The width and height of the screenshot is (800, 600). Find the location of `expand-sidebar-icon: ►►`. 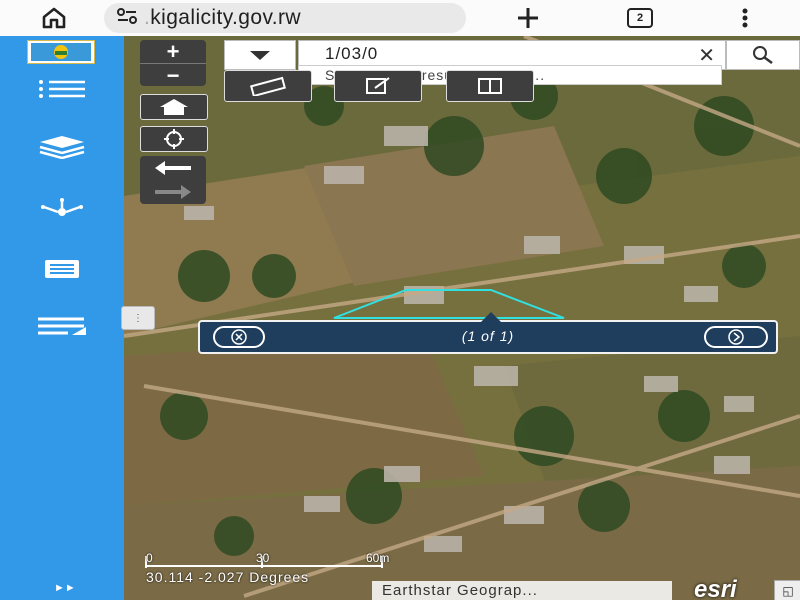

expand-sidebar-icon: ►► is located at coordinates (65, 588).